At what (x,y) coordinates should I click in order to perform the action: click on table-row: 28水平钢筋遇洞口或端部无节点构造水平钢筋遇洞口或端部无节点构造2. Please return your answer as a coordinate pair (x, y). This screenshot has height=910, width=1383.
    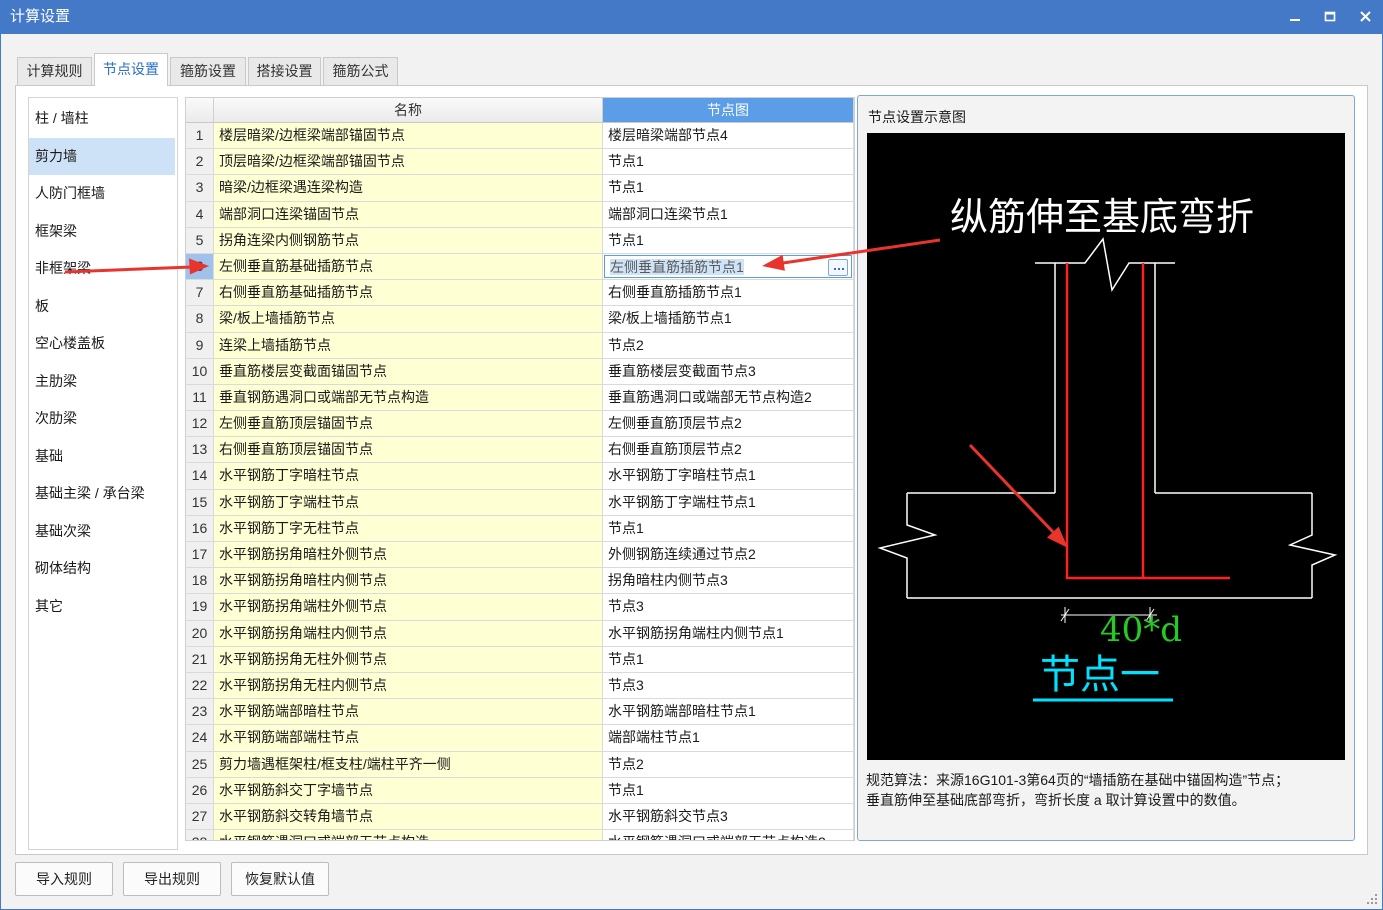
    Looking at the image, I should click on (520, 835).